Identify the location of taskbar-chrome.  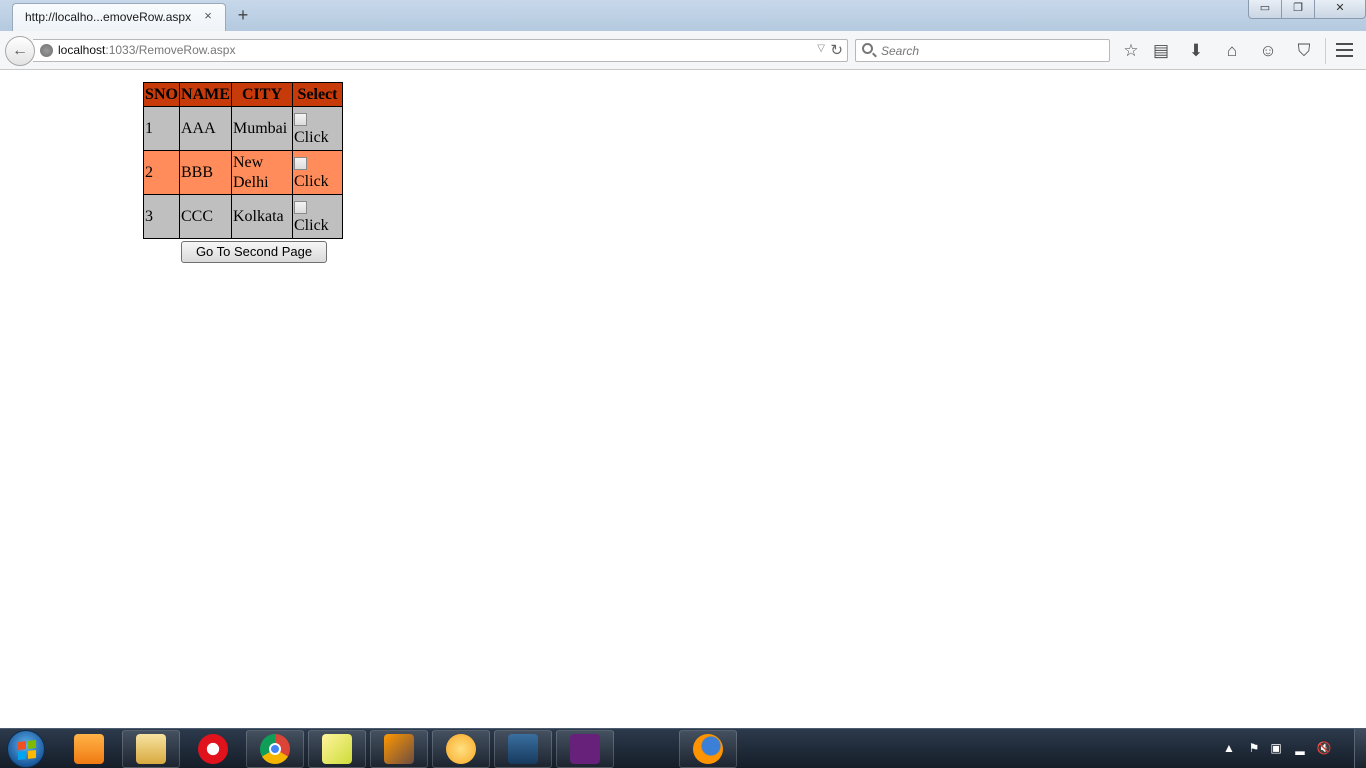
(275, 749).